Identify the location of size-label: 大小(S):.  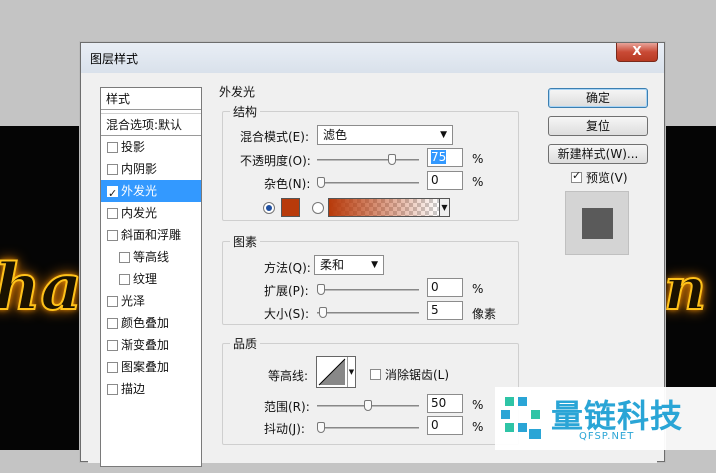
(287, 314).